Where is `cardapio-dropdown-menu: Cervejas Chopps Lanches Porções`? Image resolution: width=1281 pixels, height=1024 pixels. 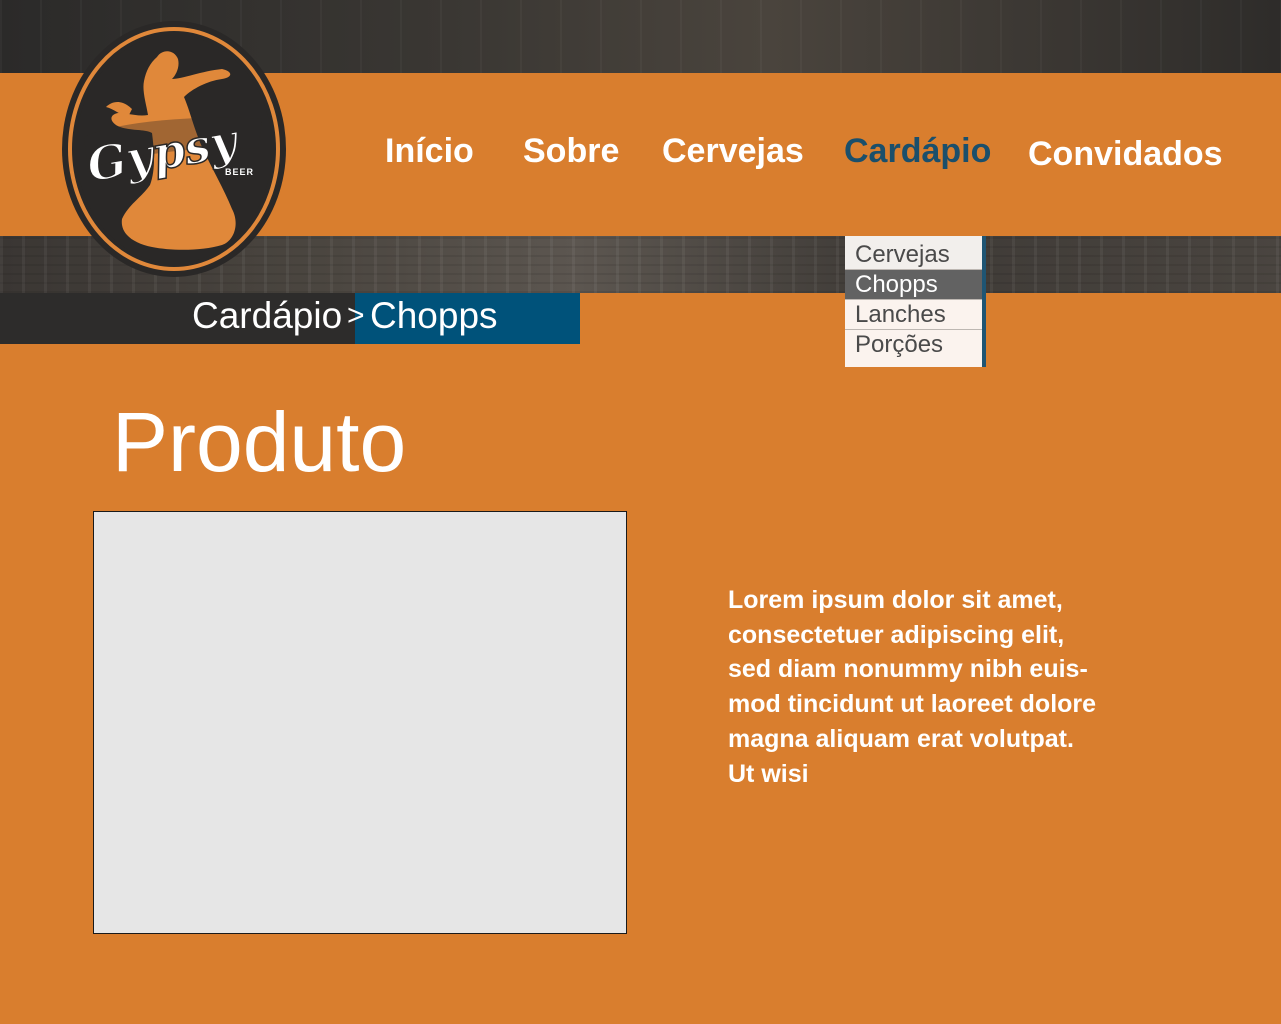 cardapio-dropdown-menu: Cervejas Chopps Lanches Porções is located at coordinates (915, 301).